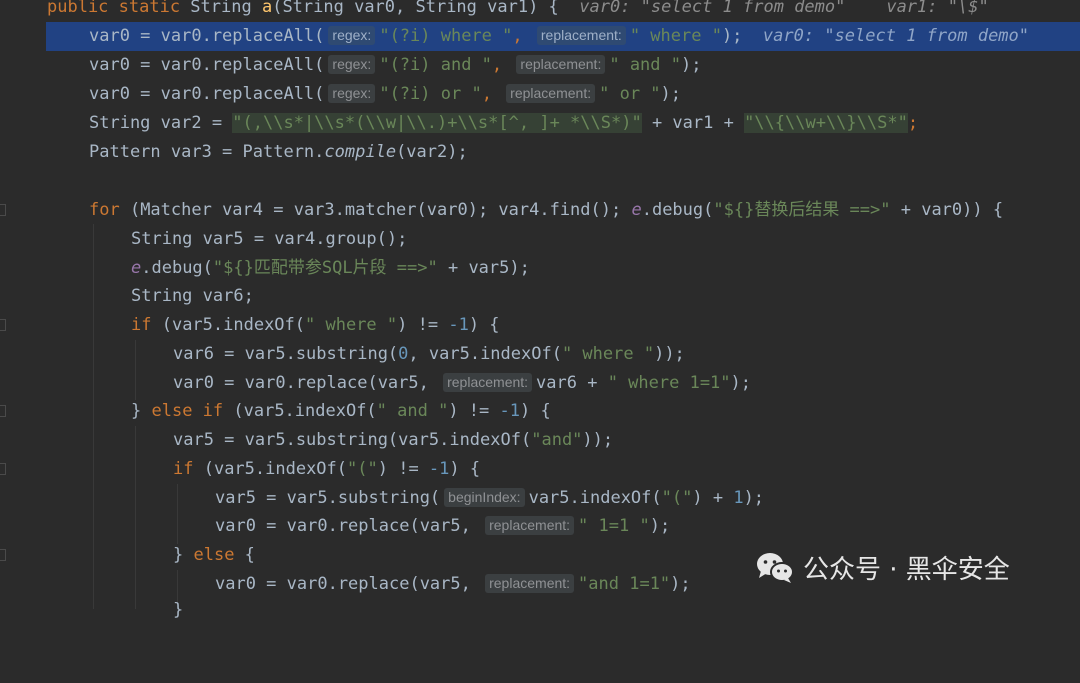 This screenshot has width=1080, height=683. Describe the element at coordinates (669, 383) in the screenshot. I see `string-literal: " where 1=1"` at that location.